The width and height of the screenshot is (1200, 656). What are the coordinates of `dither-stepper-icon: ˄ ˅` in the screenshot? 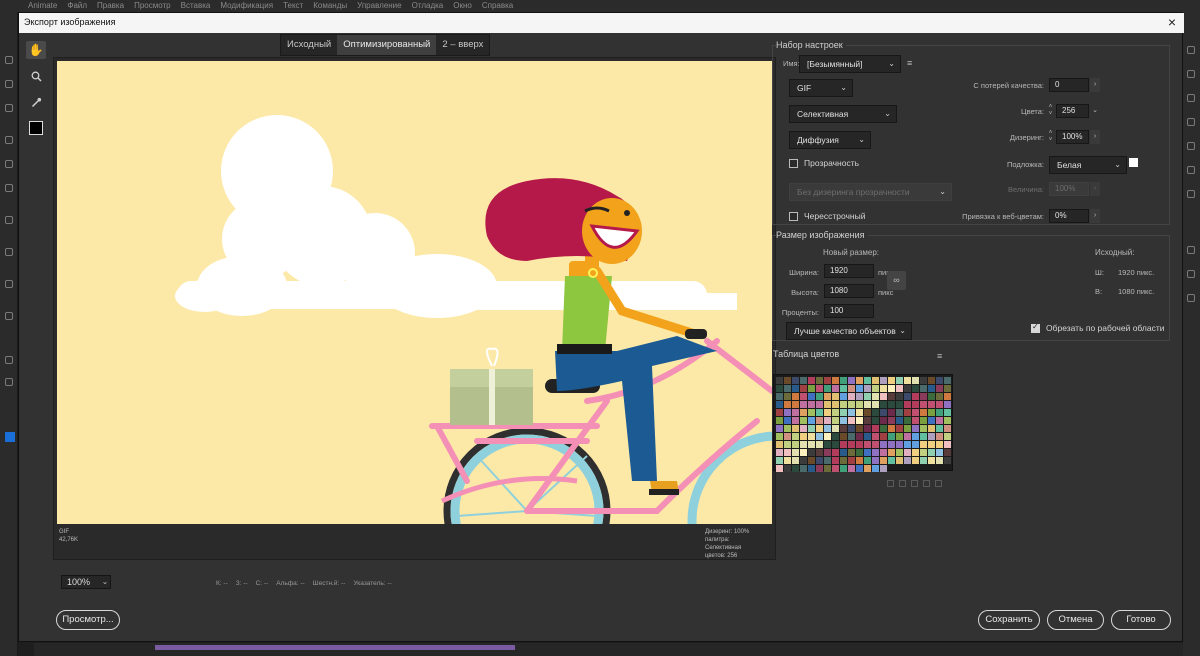 It's located at (1050, 137).